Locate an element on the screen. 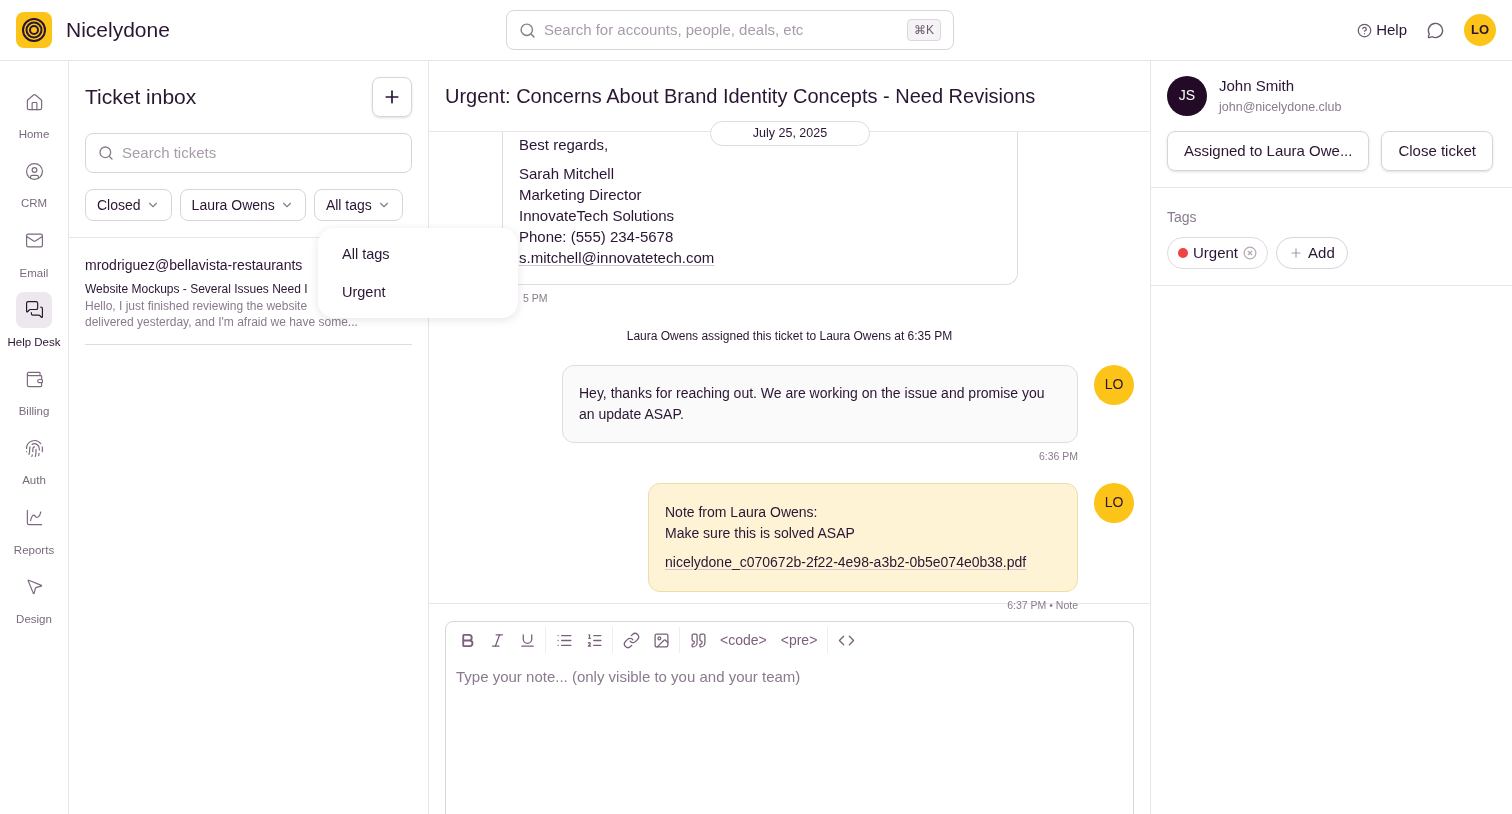 The image size is (1512, 814). new-ticket-button is located at coordinates (392, 97).